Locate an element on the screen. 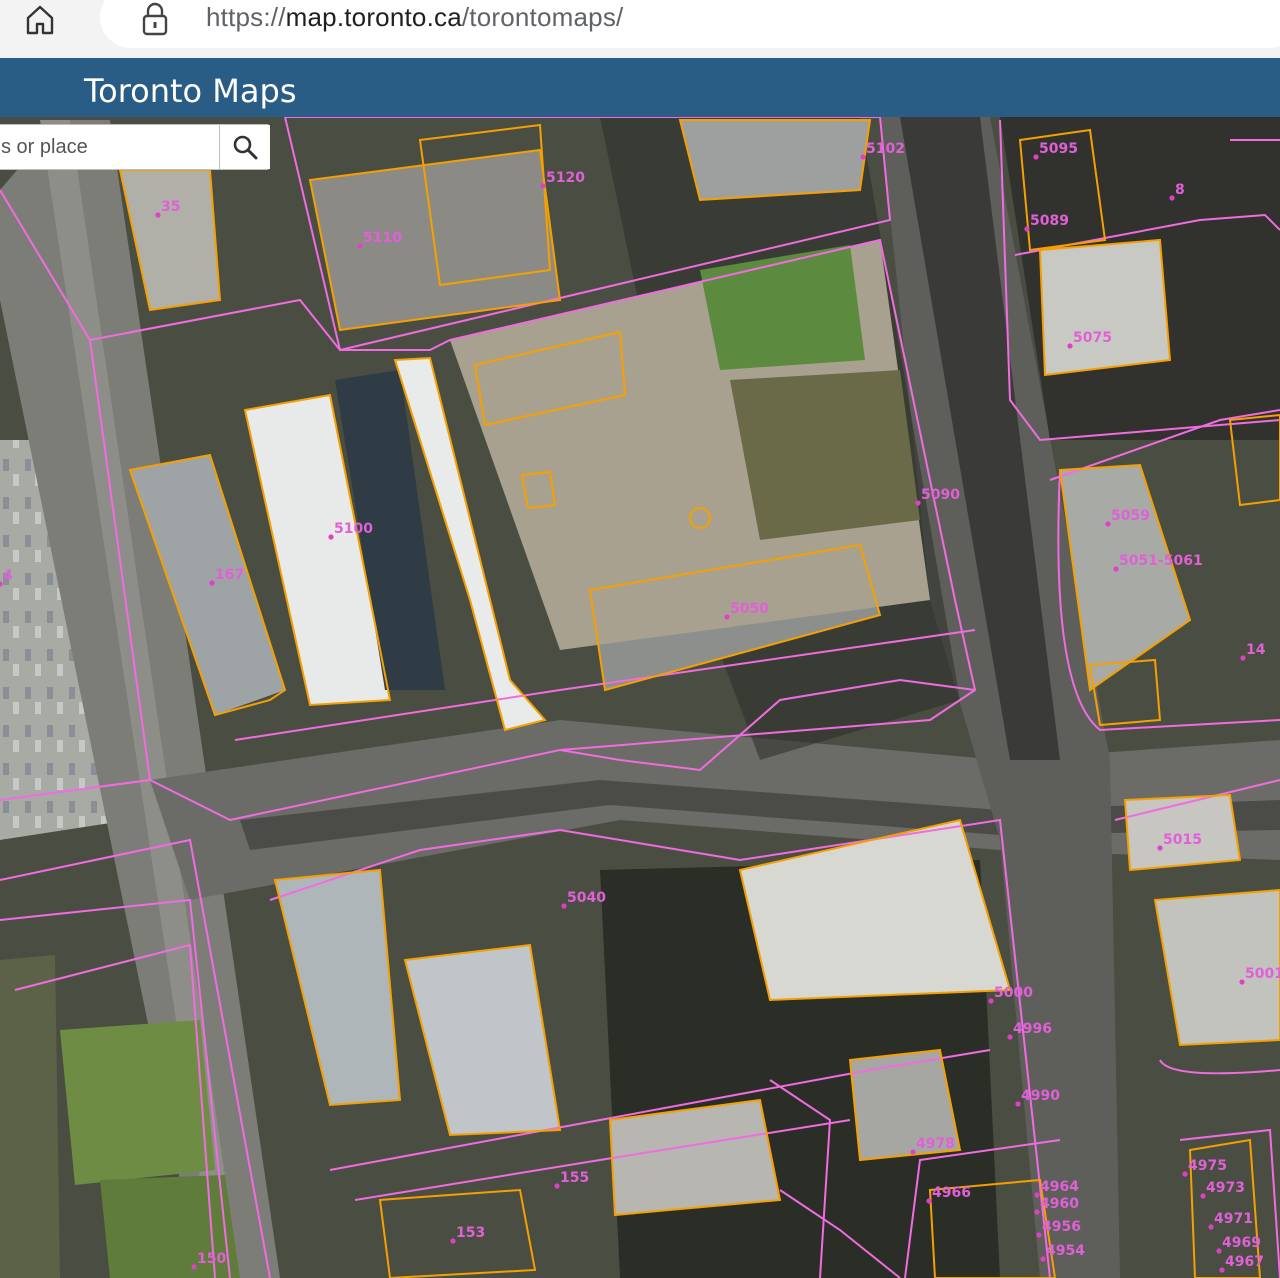 This screenshot has width=1280, height=1278. search-icon is located at coordinates (245, 147).